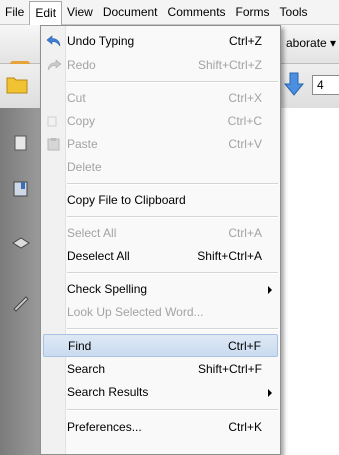 The height and width of the screenshot is (455, 339). What do you see at coordinates (53, 144) in the screenshot?
I see `paste-icon` at bounding box center [53, 144].